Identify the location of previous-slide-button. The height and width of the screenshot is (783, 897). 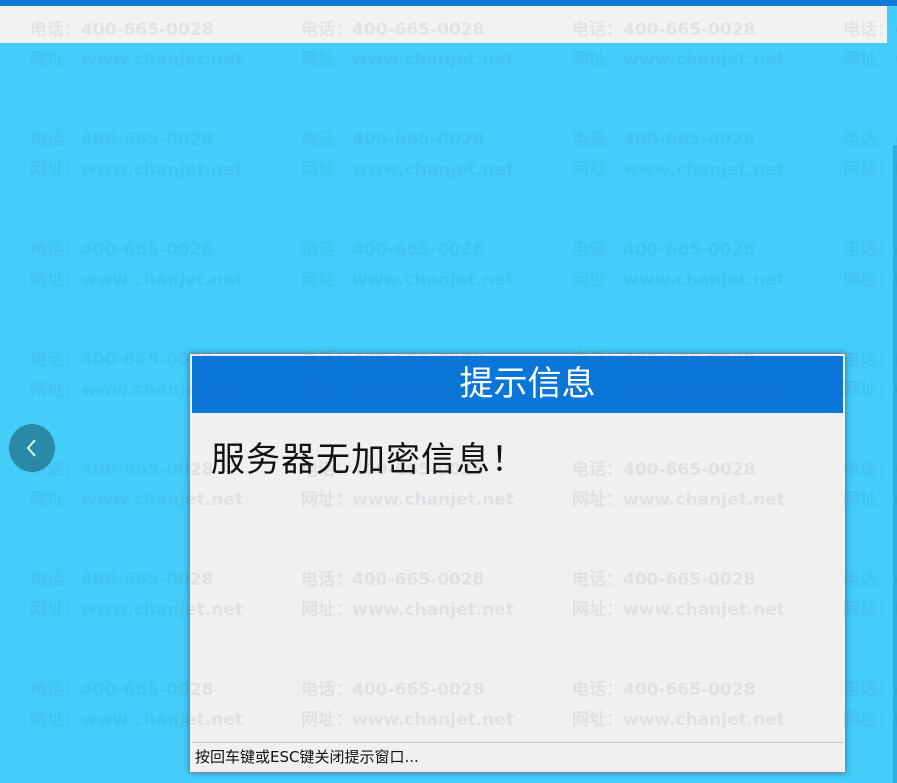
(32, 448).